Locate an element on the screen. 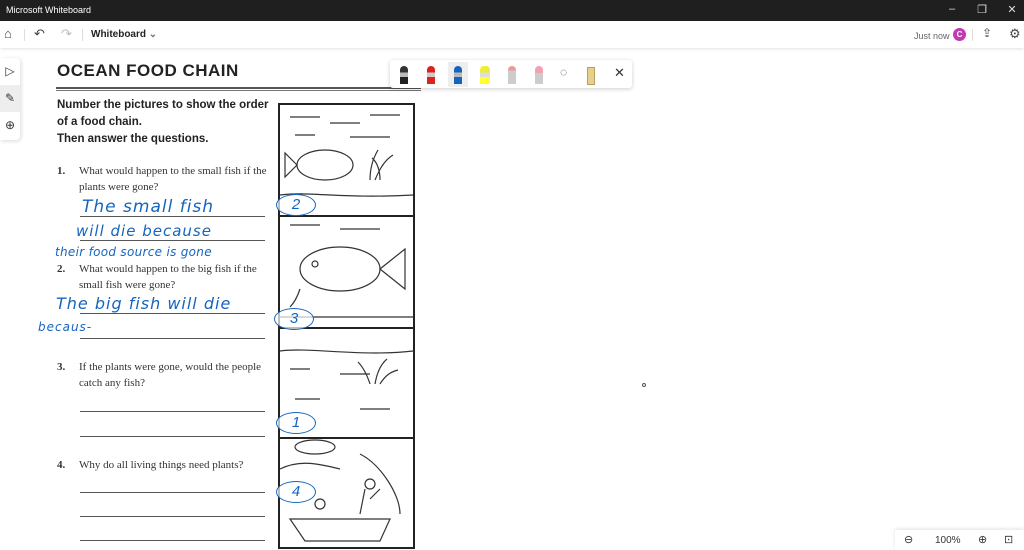 The width and height of the screenshot is (1024, 550). undo-icon: ↶ is located at coordinates (39, 34).